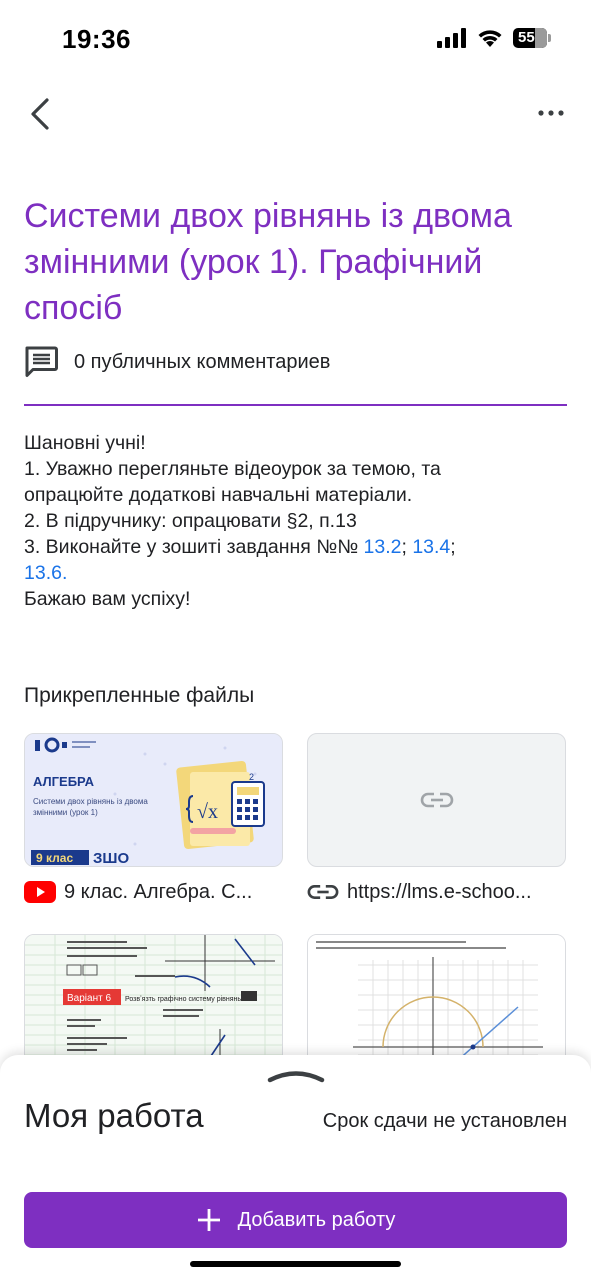  I want to click on more-horizontal-icon, so click(551, 113).